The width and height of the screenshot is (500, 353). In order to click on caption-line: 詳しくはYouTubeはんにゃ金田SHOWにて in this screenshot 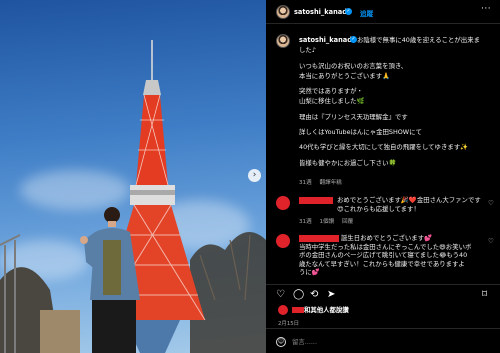, I will do `click(360, 132)`.